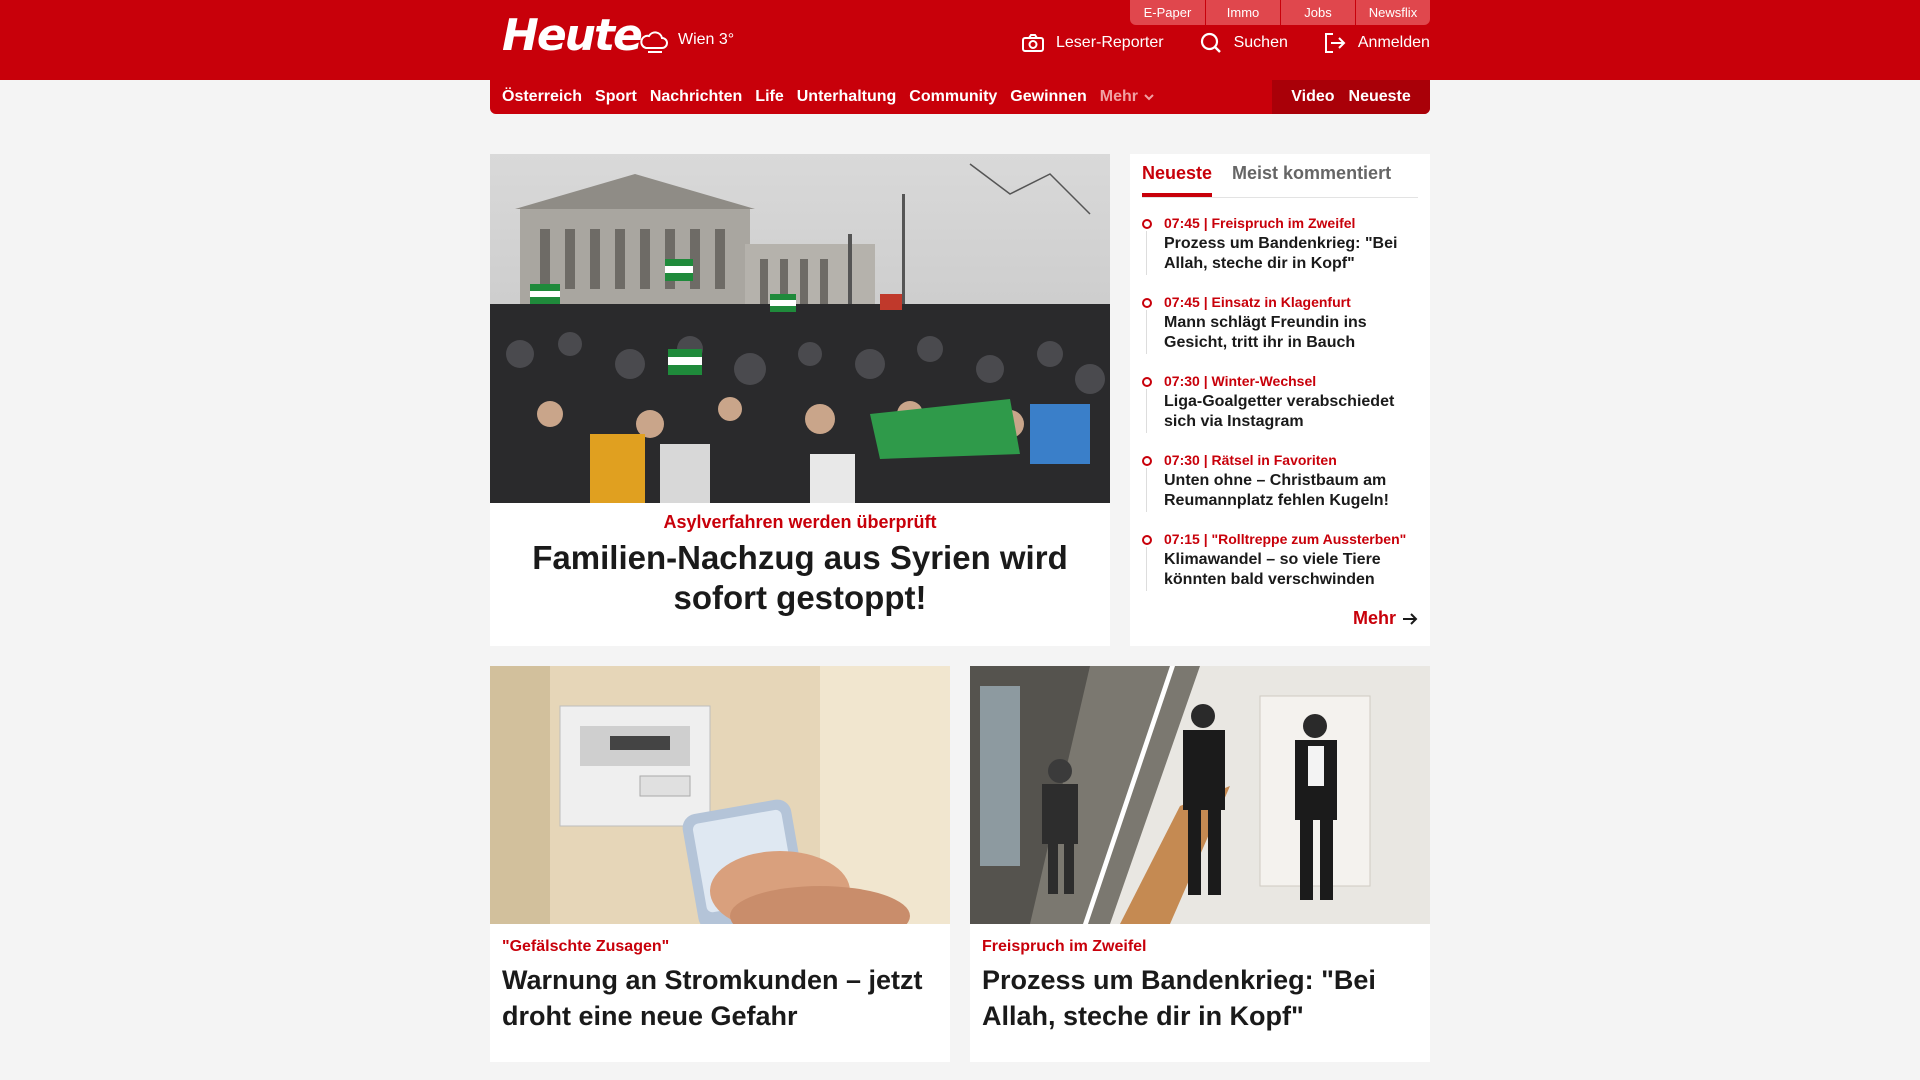  I want to click on camera-icon, so click(1033, 43).